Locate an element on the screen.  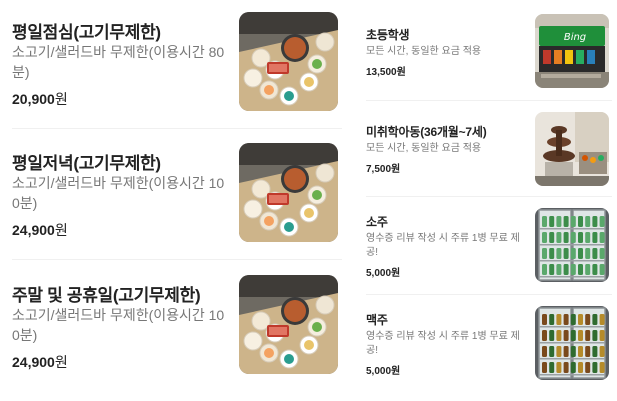
menu-item: 소주 영수증 리뷰 작성 시 주류 1병 무료 제공! 5,000원 is located at coordinates (489, 245).